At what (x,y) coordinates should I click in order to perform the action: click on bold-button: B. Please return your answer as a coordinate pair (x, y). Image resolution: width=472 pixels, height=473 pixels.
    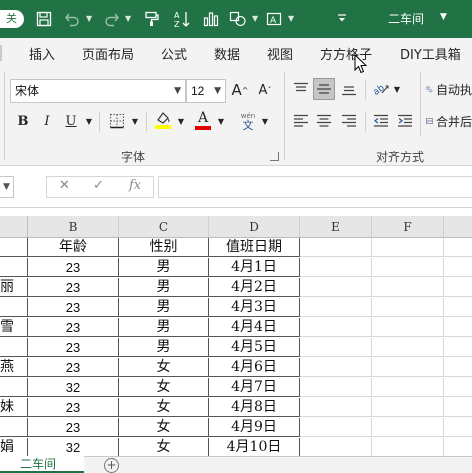
    Looking at the image, I should click on (23, 121).